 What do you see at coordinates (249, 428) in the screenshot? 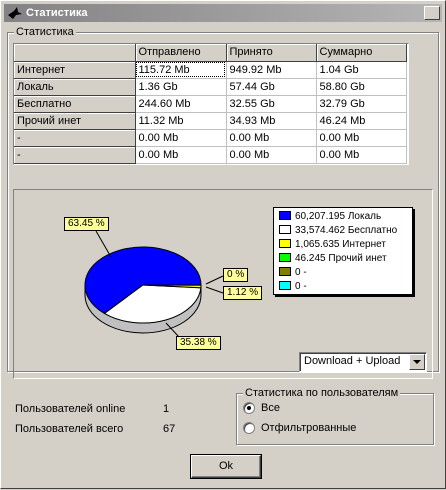
I see `radio-filtered` at bounding box center [249, 428].